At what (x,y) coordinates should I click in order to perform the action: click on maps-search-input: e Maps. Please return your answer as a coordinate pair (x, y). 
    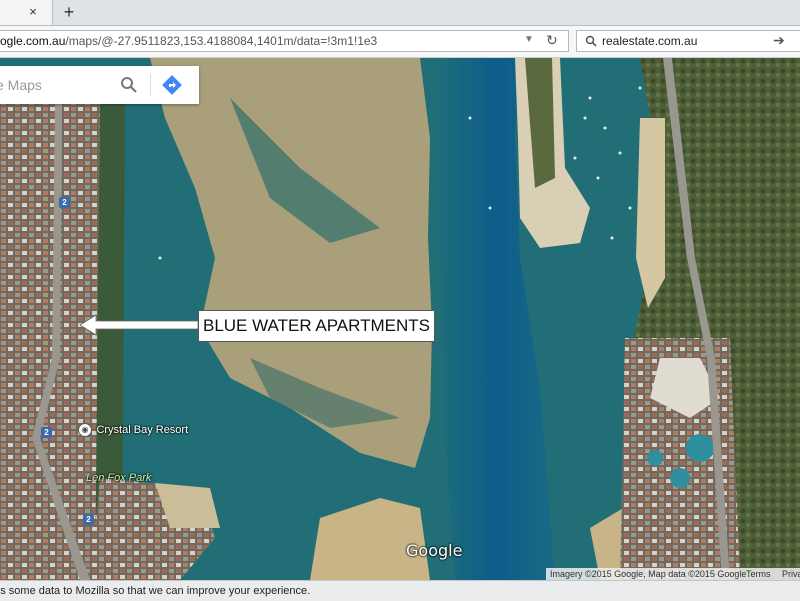
    Looking at the image, I should click on (58, 85).